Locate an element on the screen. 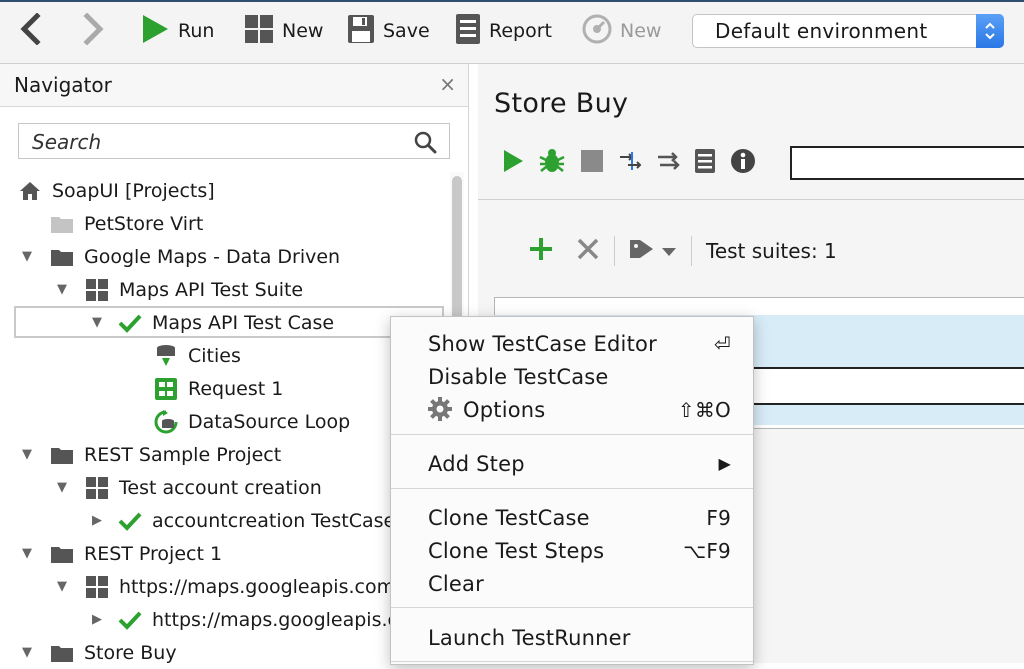  menu-item-launch-testrunner: Launch TestRunner is located at coordinates (572, 637).